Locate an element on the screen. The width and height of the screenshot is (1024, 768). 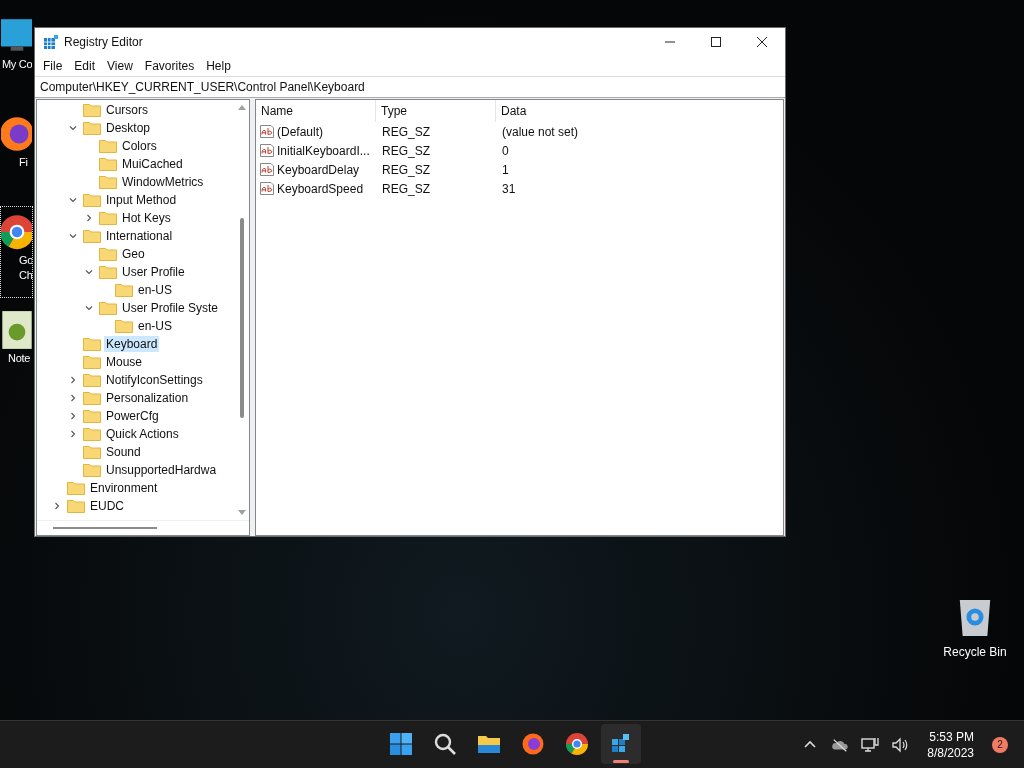
tree-item: Mouse is located at coordinates (124, 362).